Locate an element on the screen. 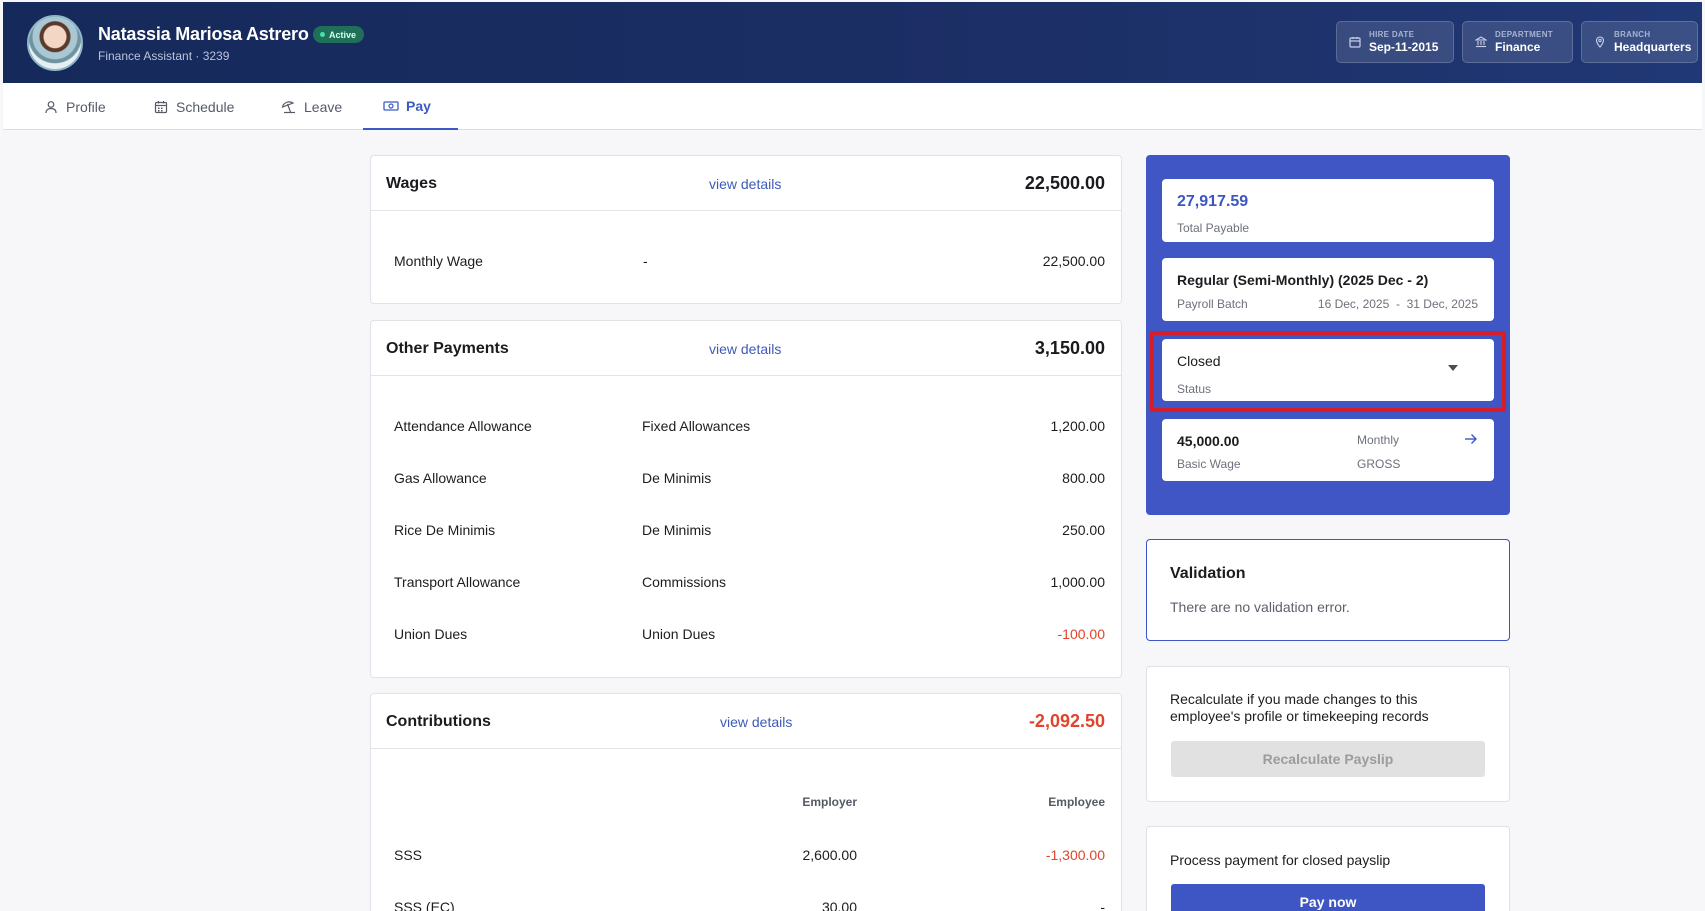 Image resolution: width=1705 pixels, height=911 pixels. other-payments-total: 3,150.00 is located at coordinates (1069, 348).